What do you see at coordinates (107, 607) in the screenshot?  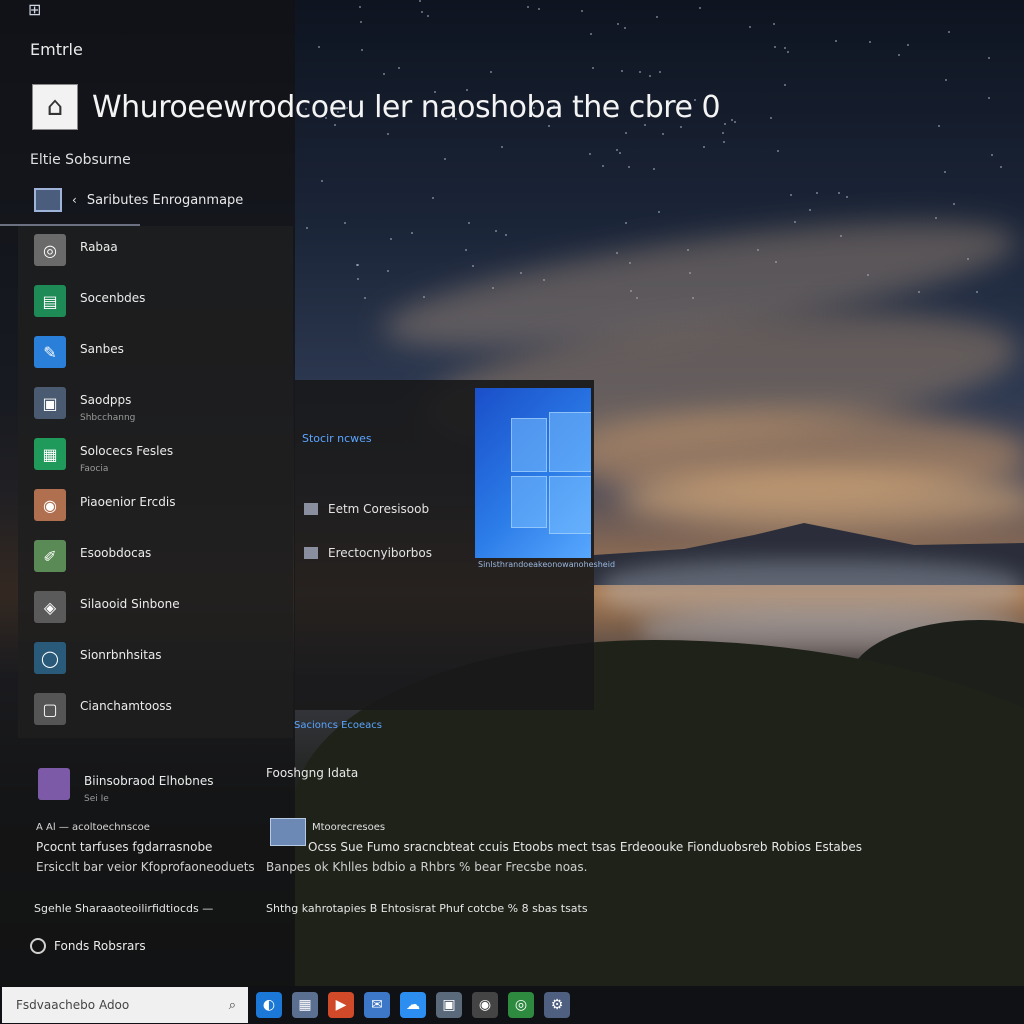 I see `list-item-app: ◈ Silaooid Sinbone` at bounding box center [107, 607].